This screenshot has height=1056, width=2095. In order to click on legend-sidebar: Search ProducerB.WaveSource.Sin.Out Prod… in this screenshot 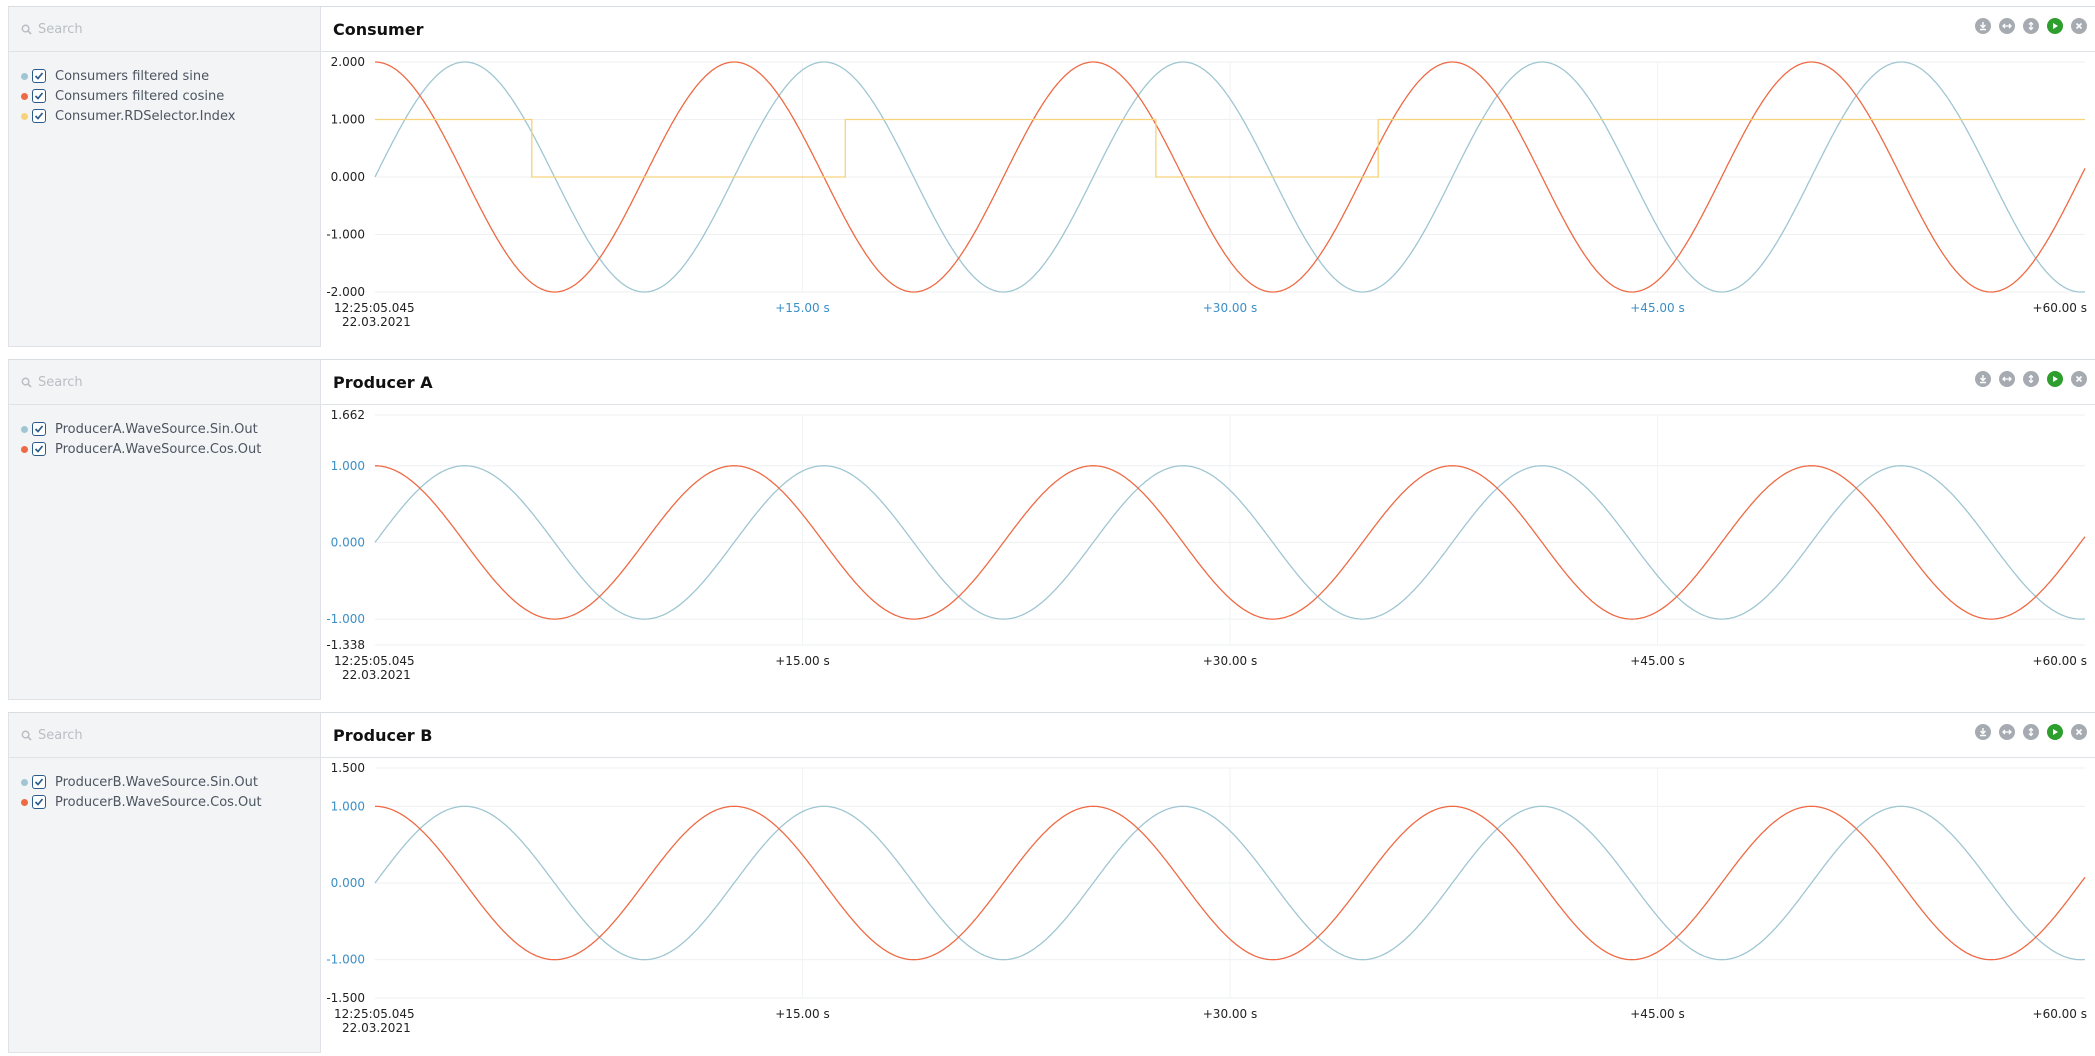, I will do `click(164, 883)`.